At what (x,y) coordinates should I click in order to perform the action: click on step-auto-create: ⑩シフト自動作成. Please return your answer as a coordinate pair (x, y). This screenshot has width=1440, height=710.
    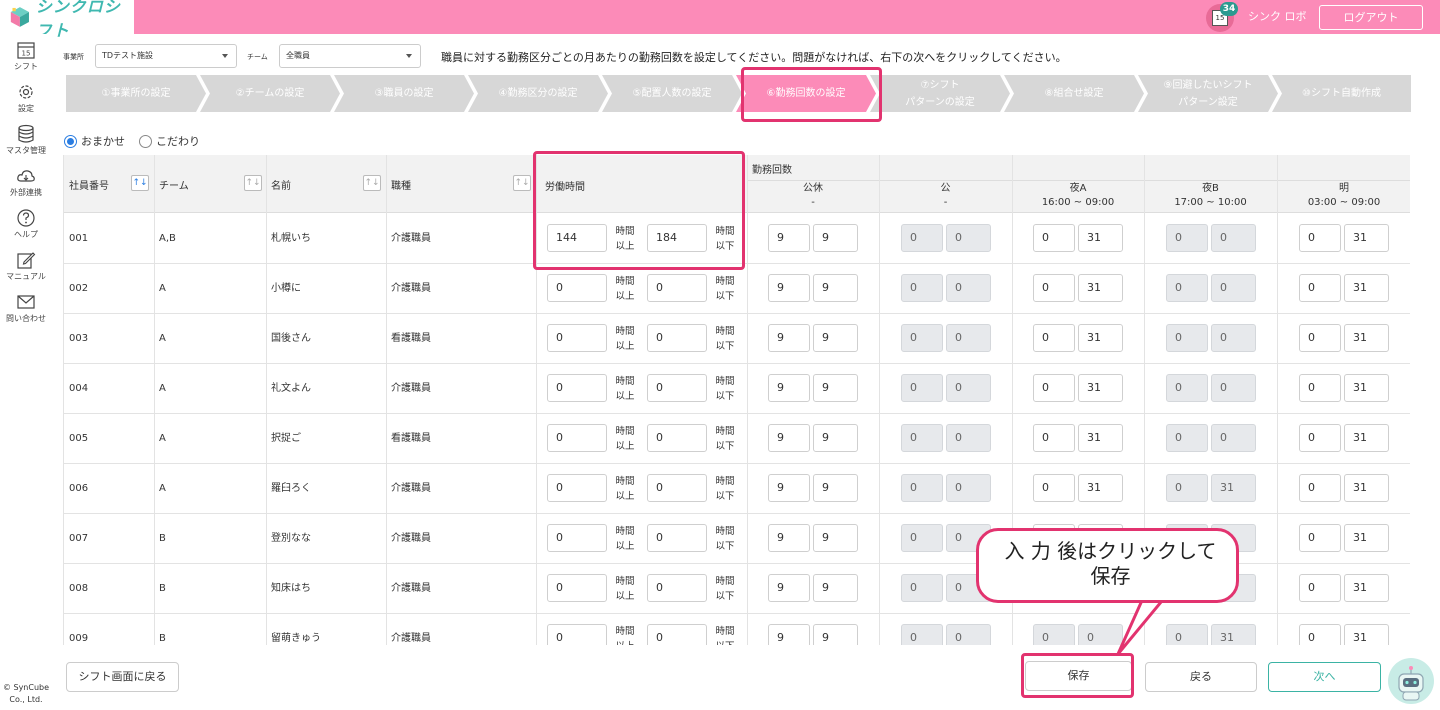
    Looking at the image, I should click on (1341, 93).